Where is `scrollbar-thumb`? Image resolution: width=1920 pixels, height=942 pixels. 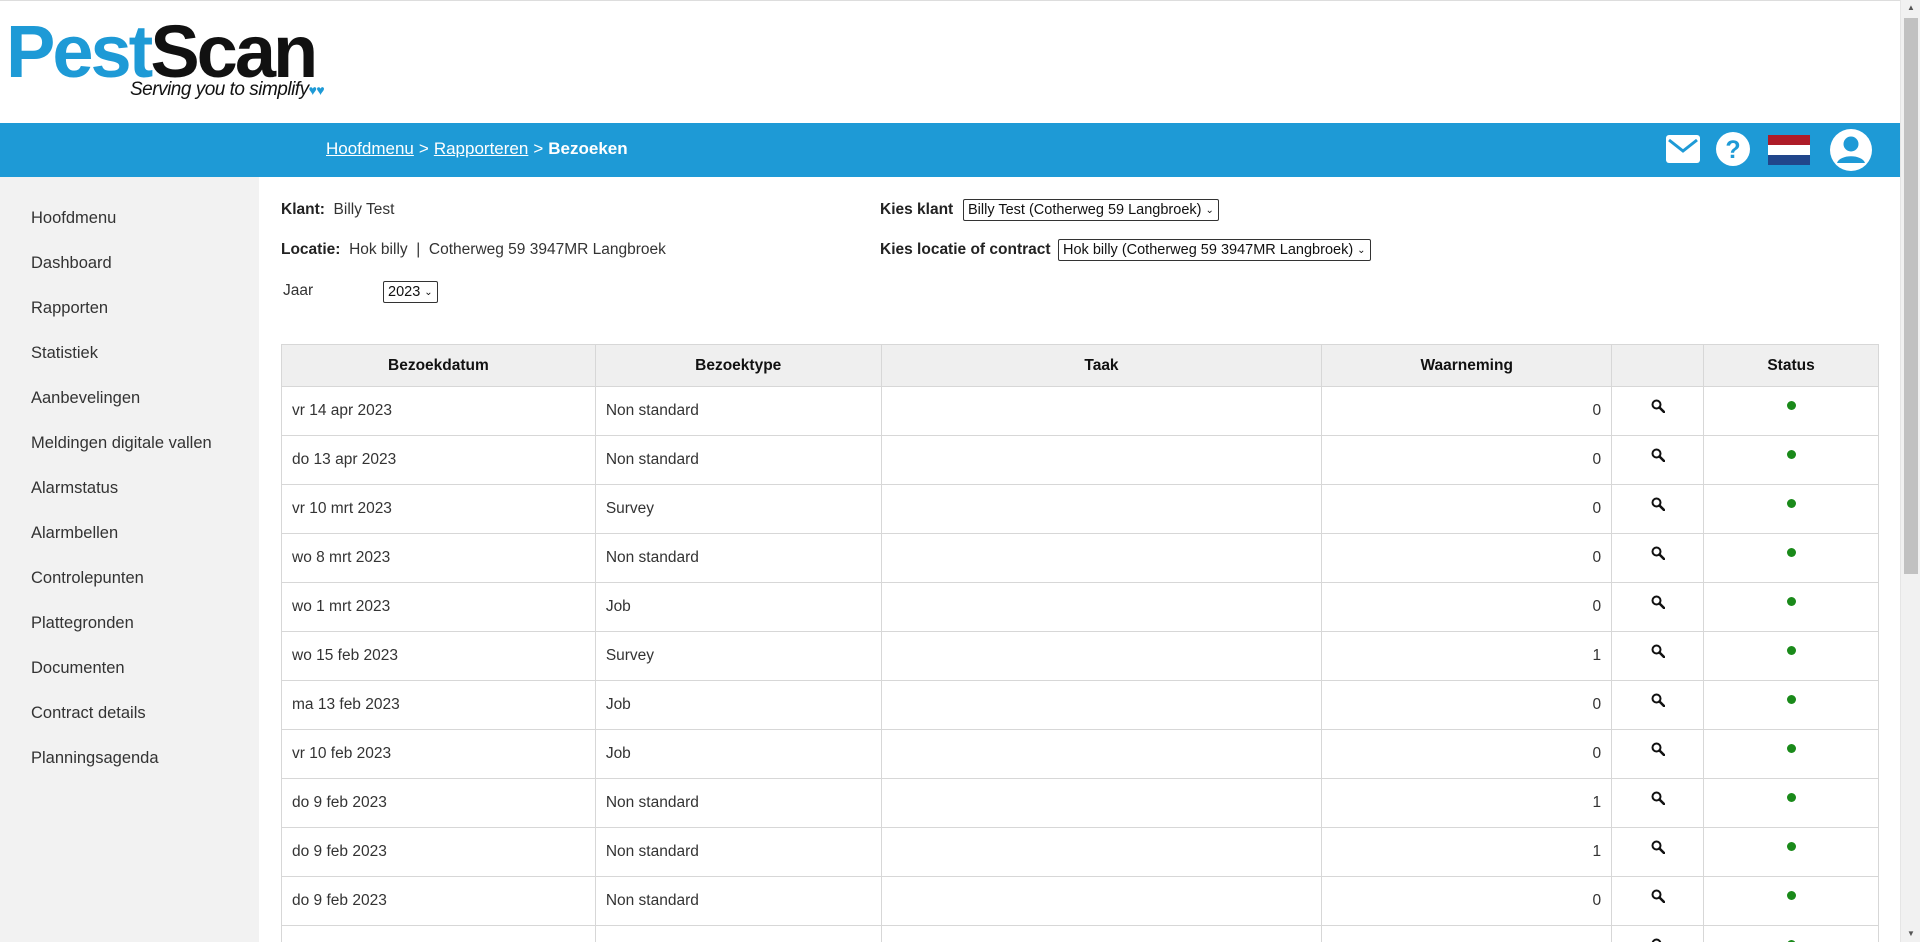 scrollbar-thumb is located at coordinates (1911, 296).